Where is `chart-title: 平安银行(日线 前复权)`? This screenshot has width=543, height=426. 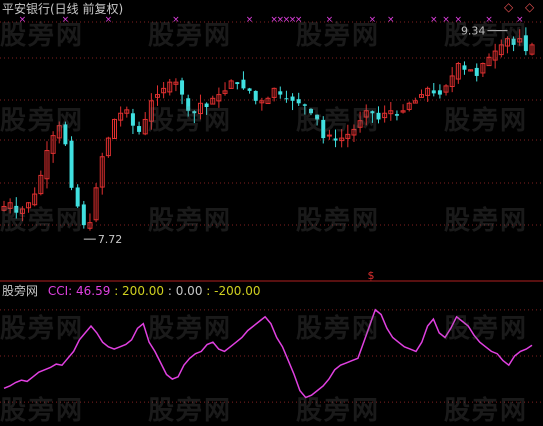 chart-title: 平安银行(日线 前复权) is located at coordinates (63, 9).